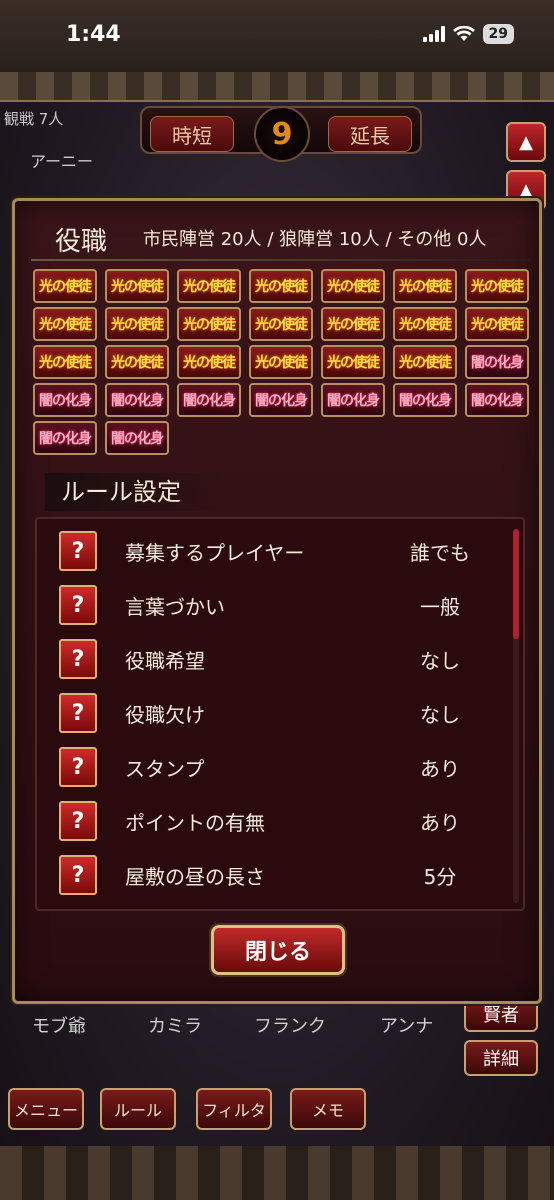 The image size is (554, 1200). I want to click on rule-row: ? スタンプ あり, so click(280, 767).